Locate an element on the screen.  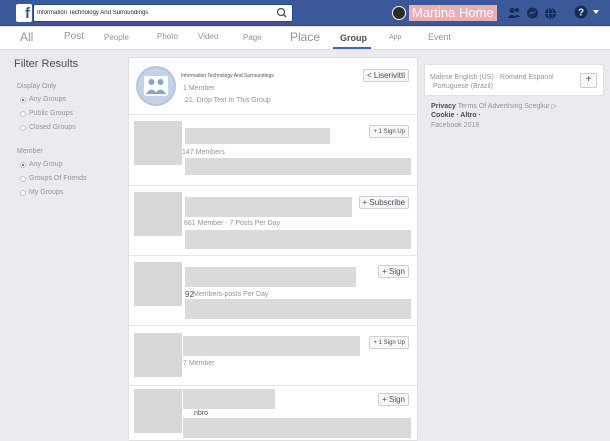
filter-any-groups: Any Groups is located at coordinates (43, 99).